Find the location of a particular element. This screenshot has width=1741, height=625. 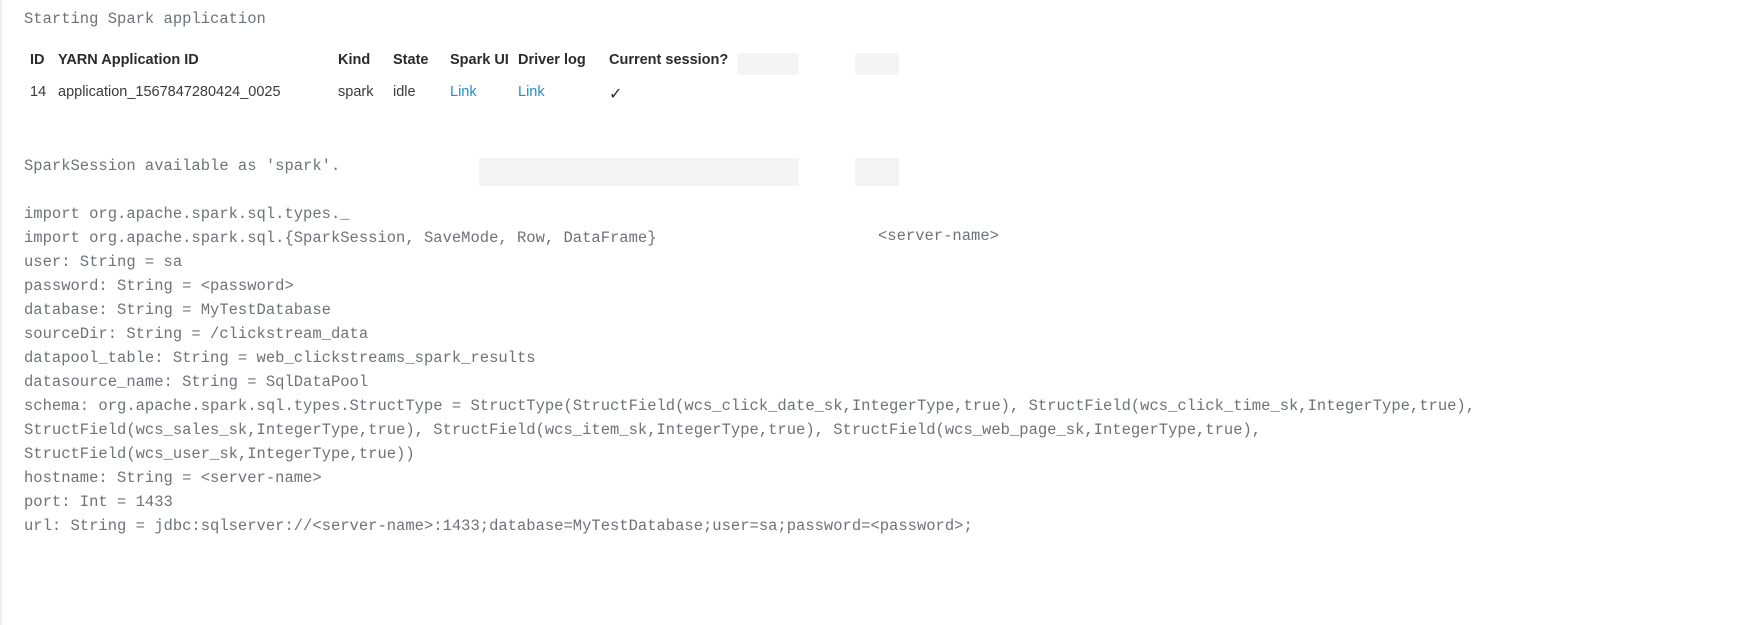

column-header-yarn-application-id: YARN Application ID is located at coordinates (128, 60).